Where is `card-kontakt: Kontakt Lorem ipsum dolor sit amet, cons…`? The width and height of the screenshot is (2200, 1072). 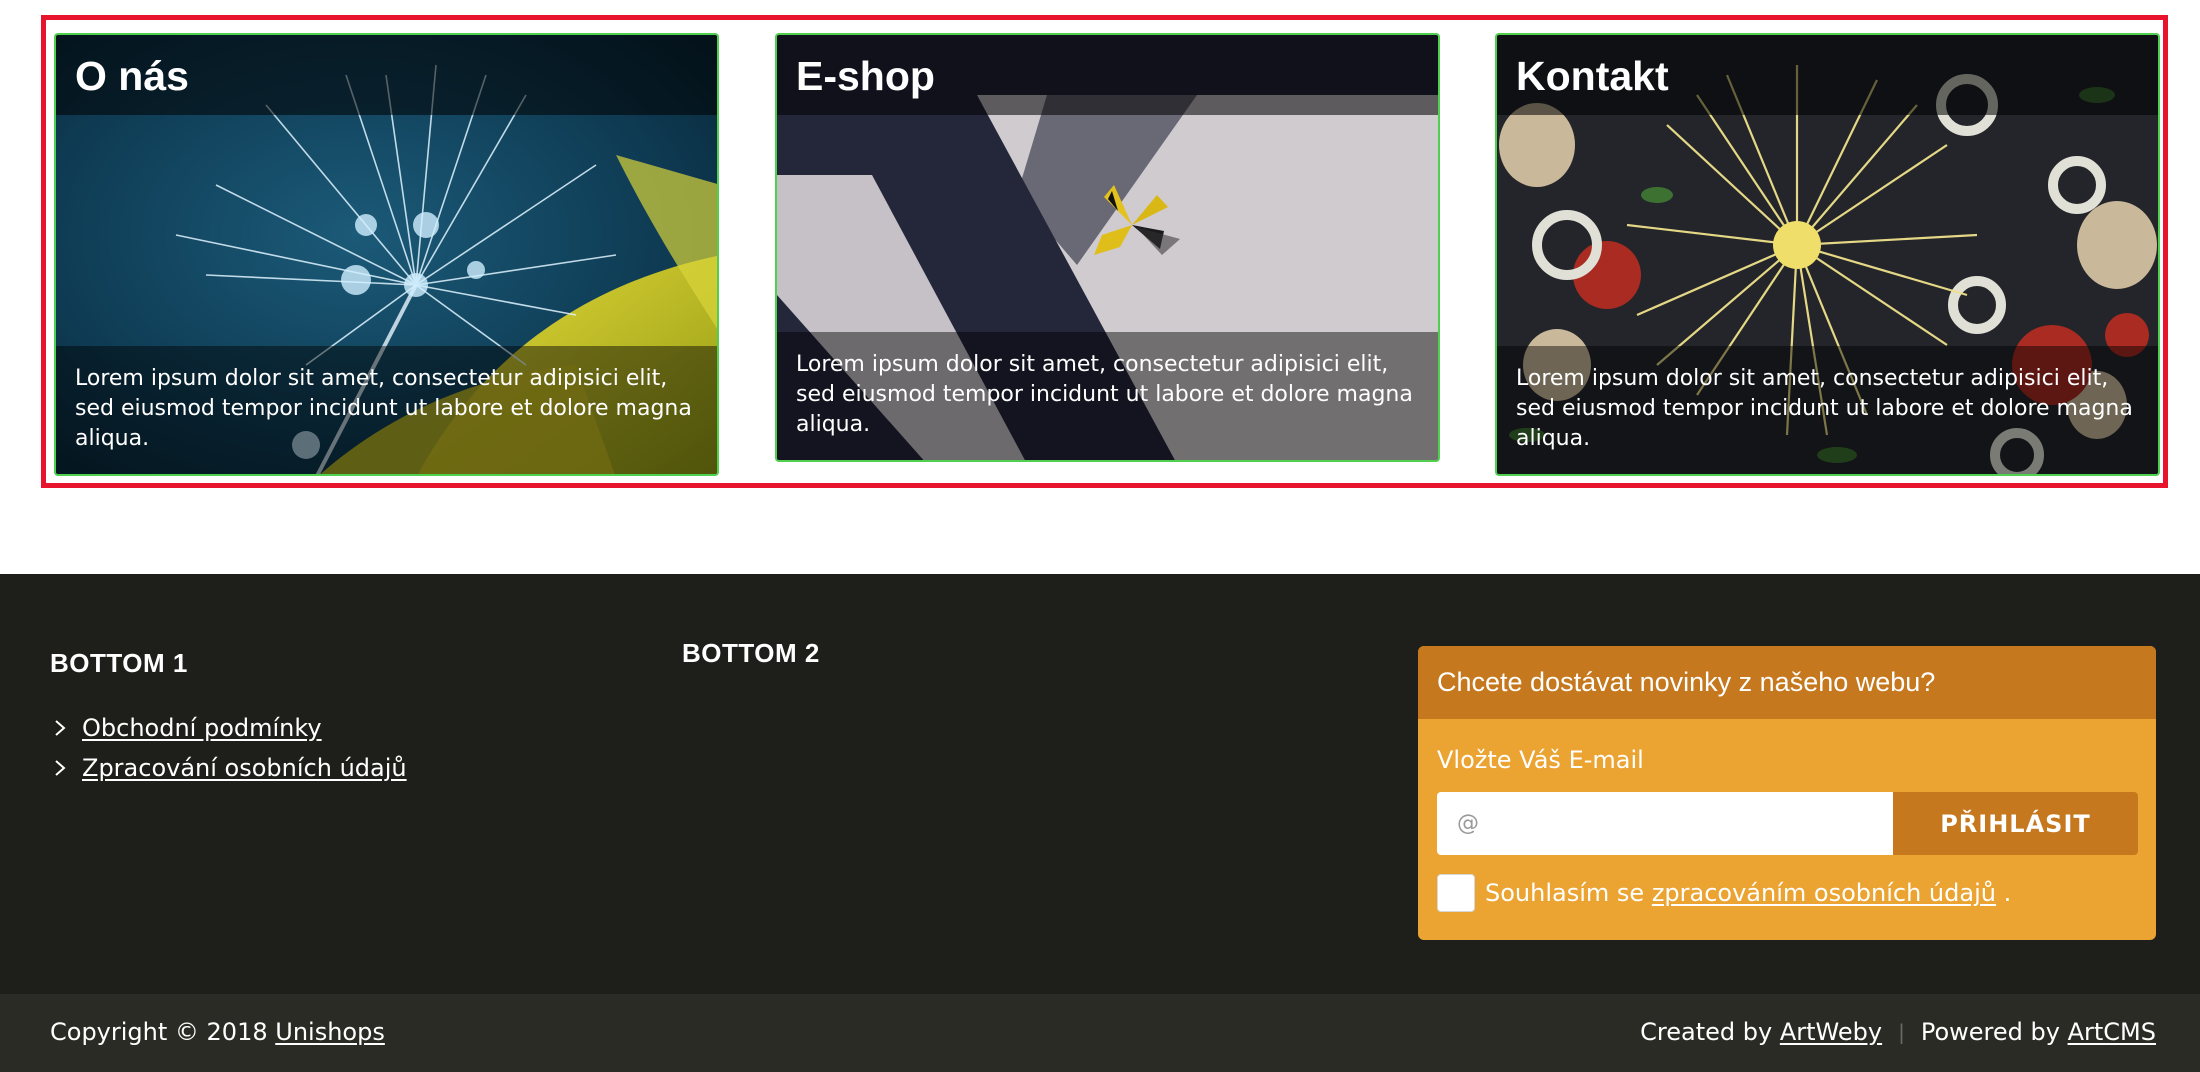 card-kontakt: Kontakt Lorem ipsum dolor sit amet, cons… is located at coordinates (1827, 254).